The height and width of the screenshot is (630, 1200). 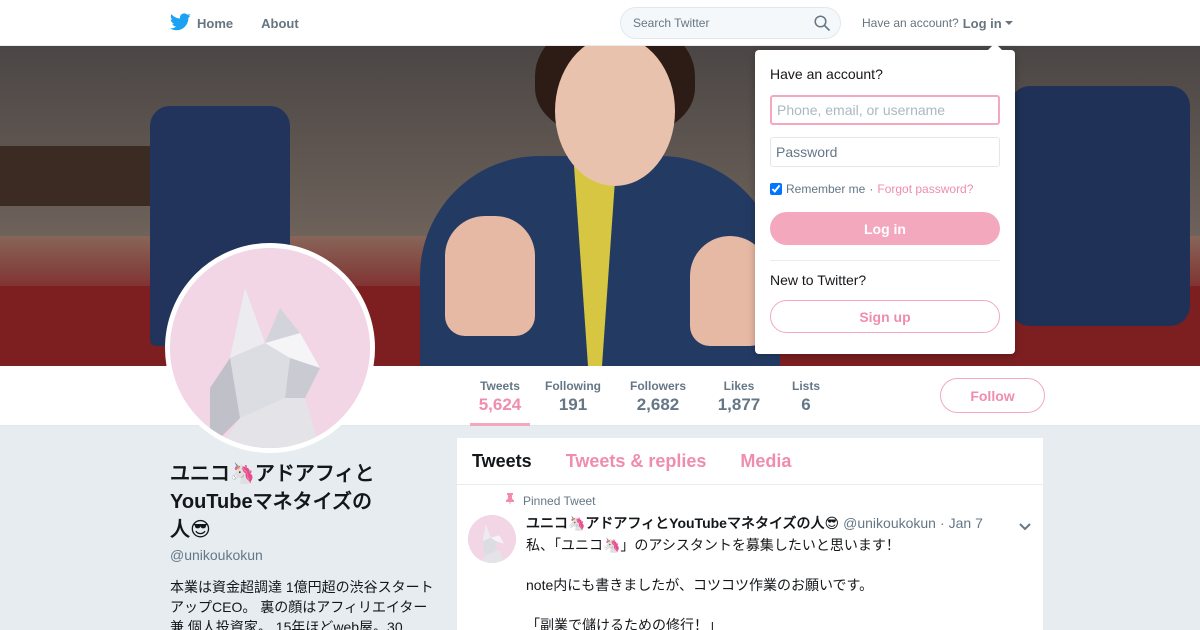 I want to click on tab-tweets: Tweets, so click(x=502, y=461).